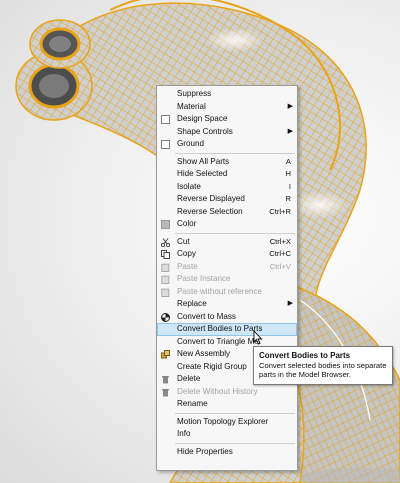 The width and height of the screenshot is (400, 483). Describe the element at coordinates (165, 224) in the screenshot. I see `color-swatch-icon` at that location.